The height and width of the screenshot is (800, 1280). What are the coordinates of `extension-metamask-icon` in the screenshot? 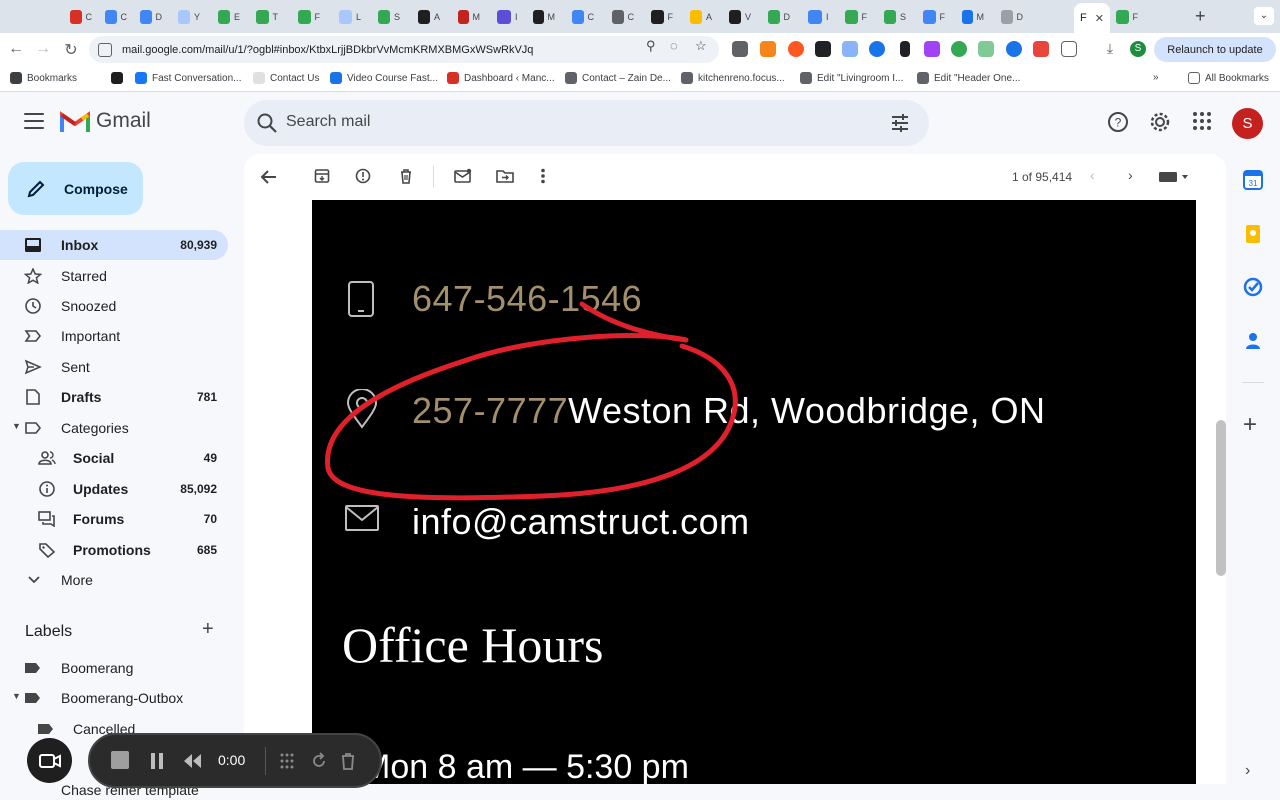 It's located at (768, 49).